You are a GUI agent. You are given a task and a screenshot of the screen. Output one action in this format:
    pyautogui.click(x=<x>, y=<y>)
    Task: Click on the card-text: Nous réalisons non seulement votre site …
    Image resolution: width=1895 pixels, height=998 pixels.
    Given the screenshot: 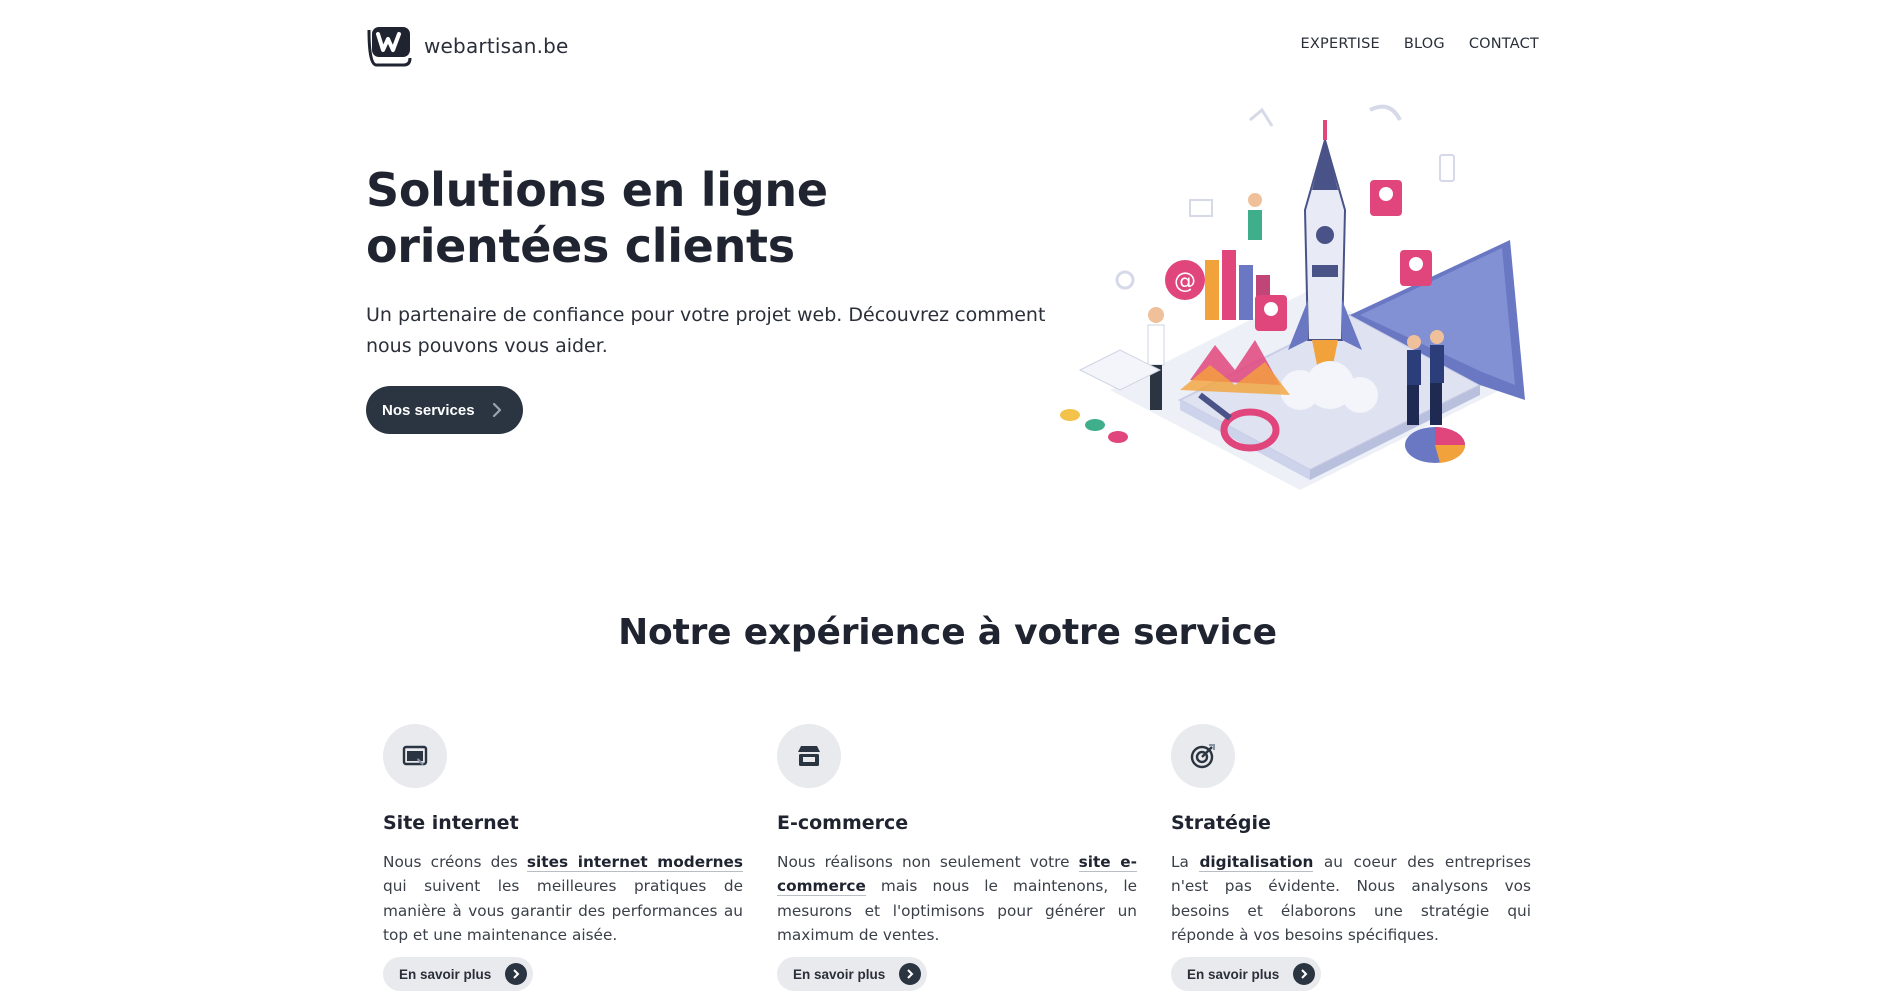 What is the action you would take?
    pyautogui.click(x=957, y=898)
    